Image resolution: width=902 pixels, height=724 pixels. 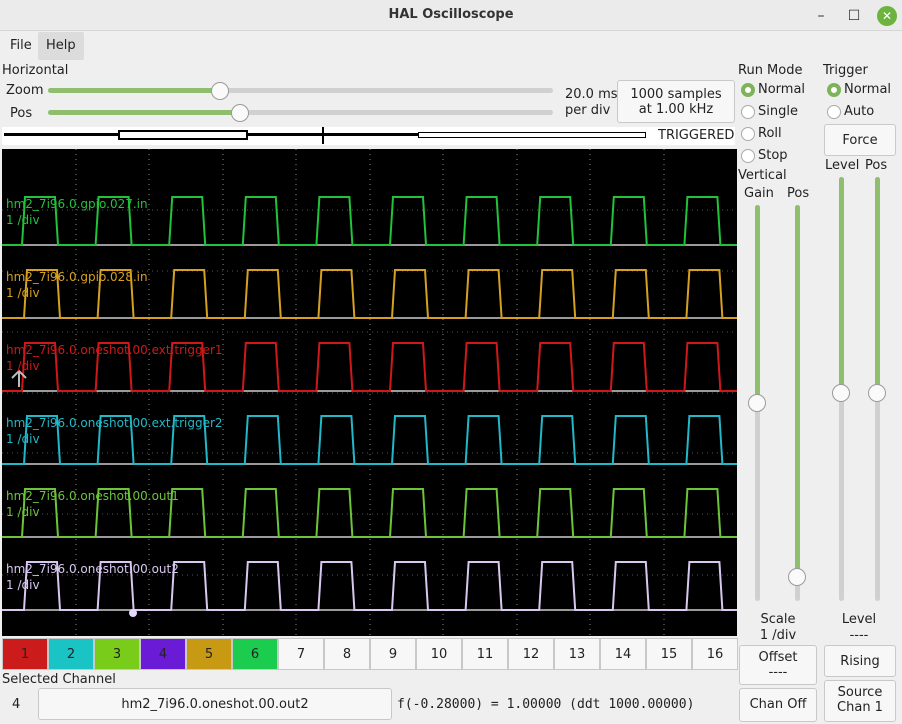 I want to click on close-button: ✕, so click(x=887, y=16).